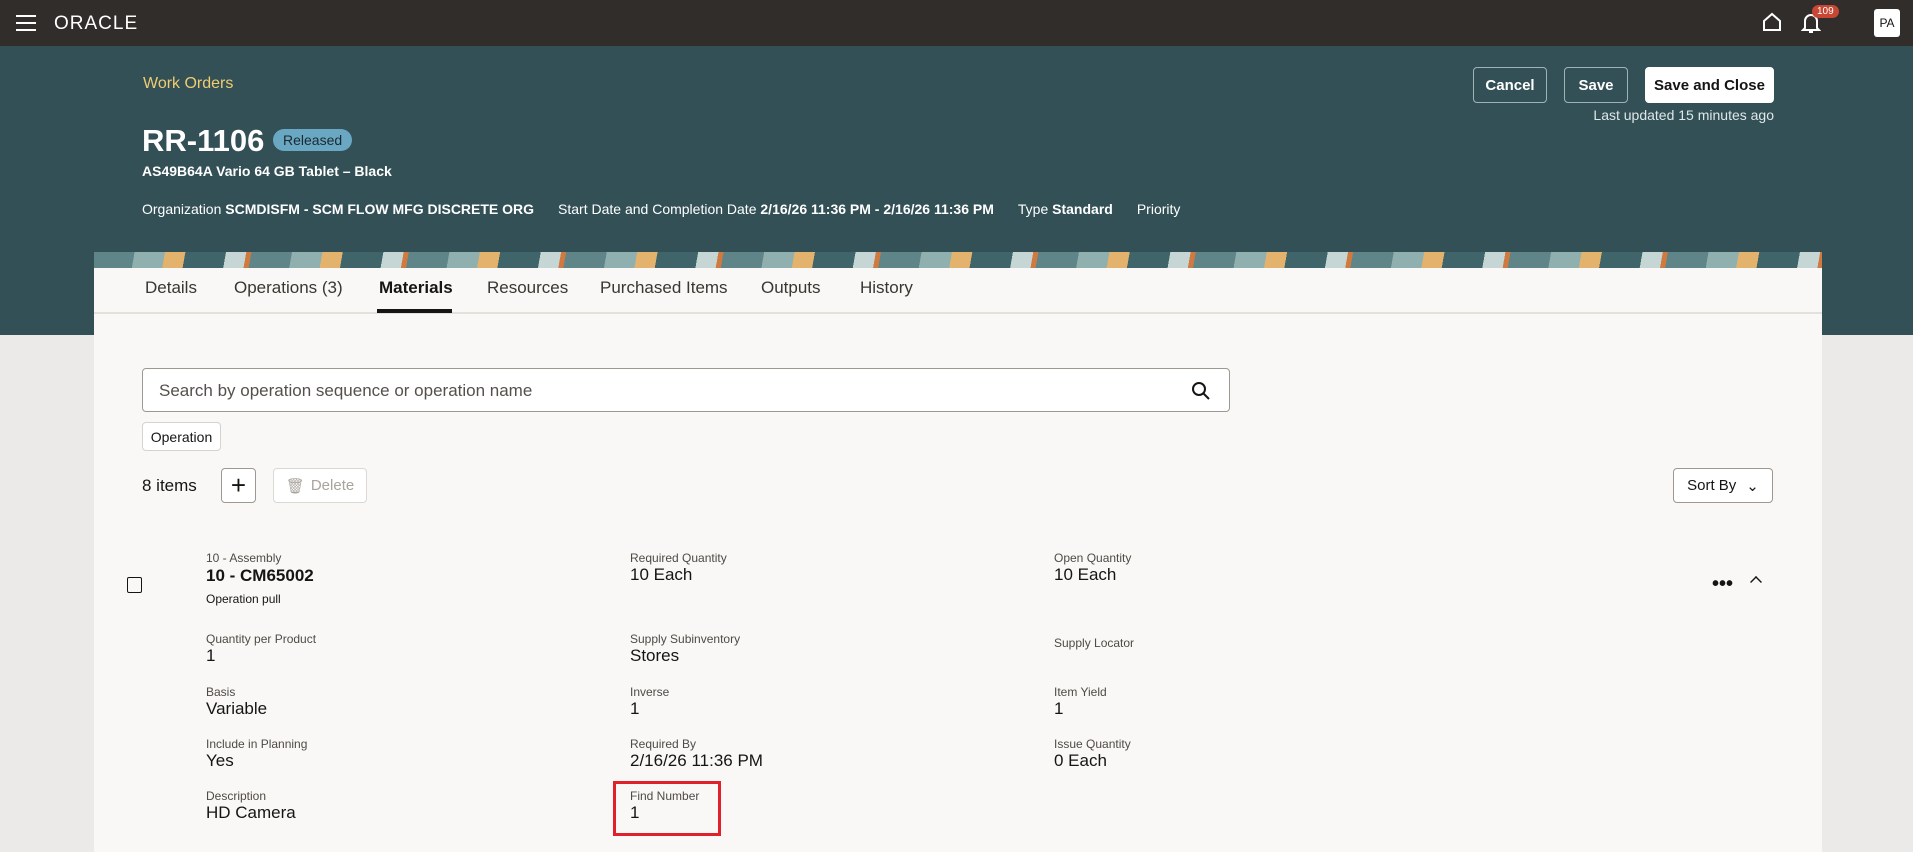 This screenshot has width=1913, height=852. What do you see at coordinates (1825, 11) in the screenshot?
I see `notification-badge: 109` at bounding box center [1825, 11].